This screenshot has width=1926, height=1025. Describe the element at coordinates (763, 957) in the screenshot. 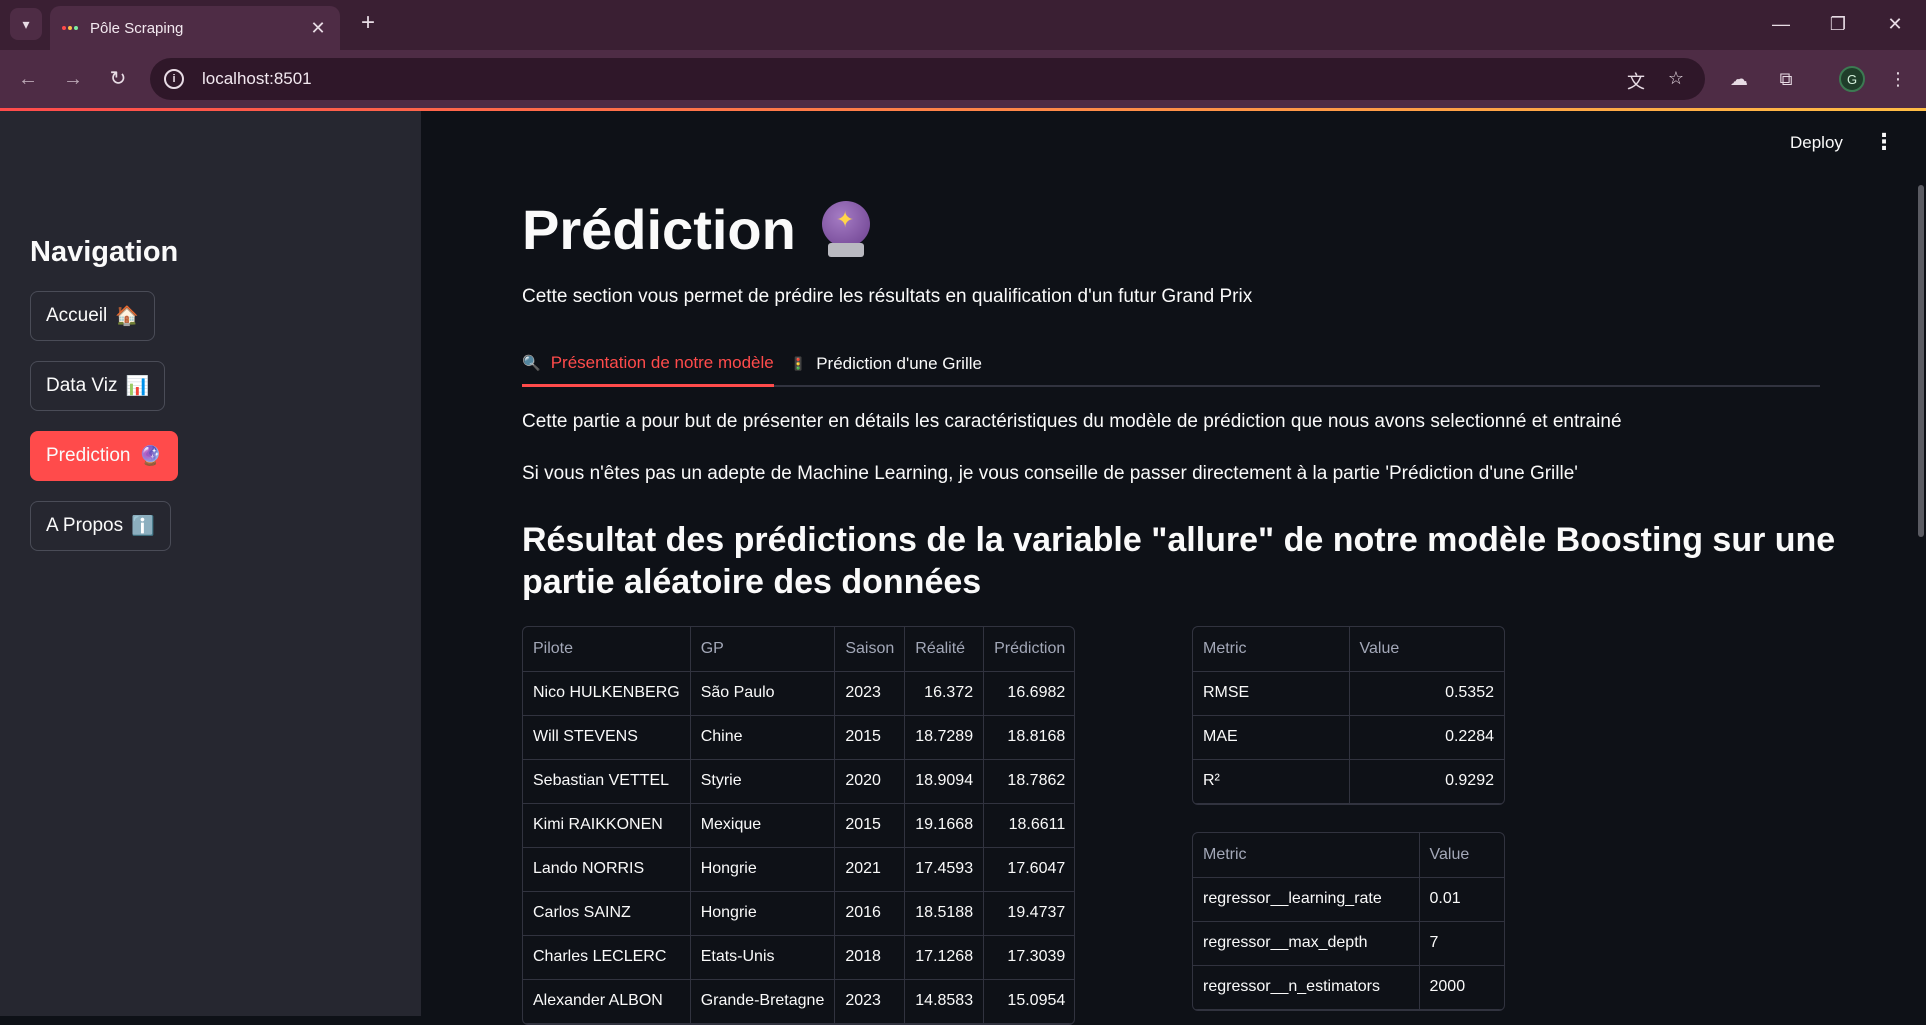

I see `table-cell: Etats-Unis` at that location.